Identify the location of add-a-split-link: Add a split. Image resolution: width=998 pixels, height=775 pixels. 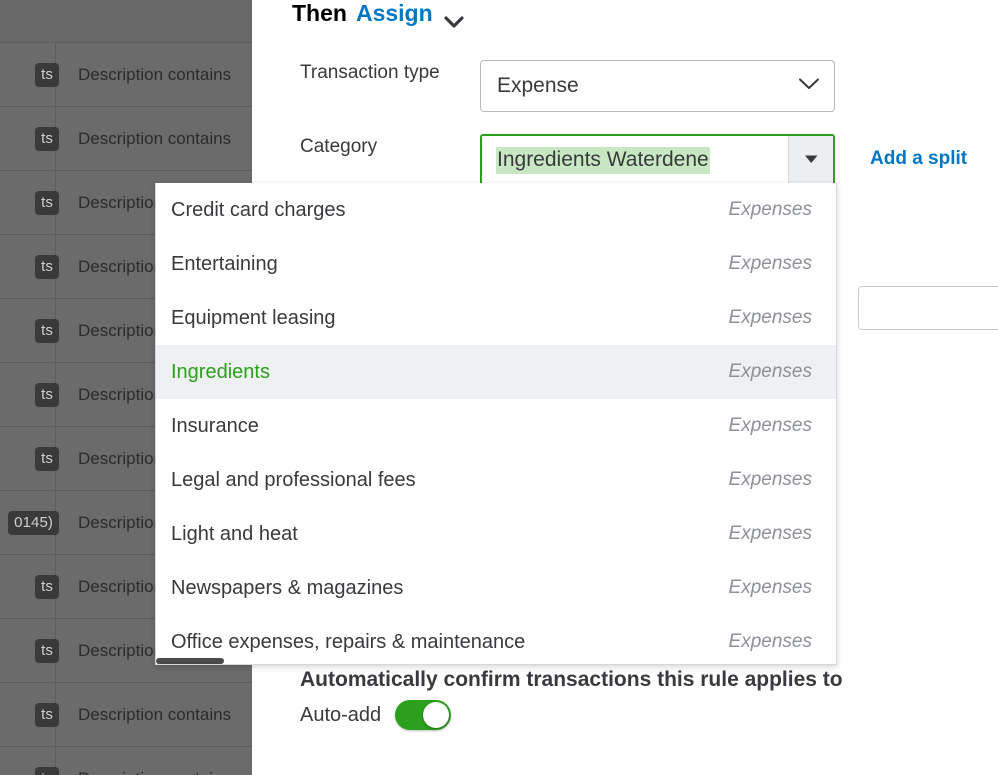
(918, 159).